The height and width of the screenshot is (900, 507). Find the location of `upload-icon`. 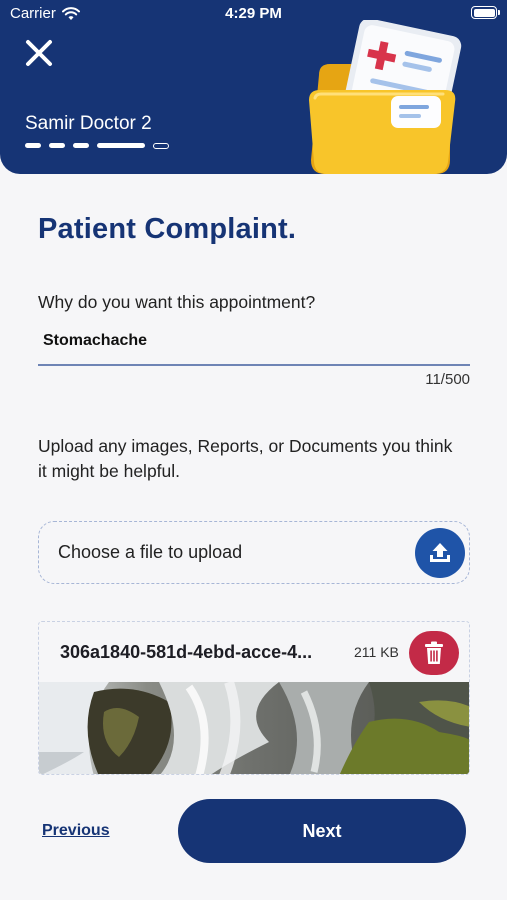

upload-icon is located at coordinates (440, 552).